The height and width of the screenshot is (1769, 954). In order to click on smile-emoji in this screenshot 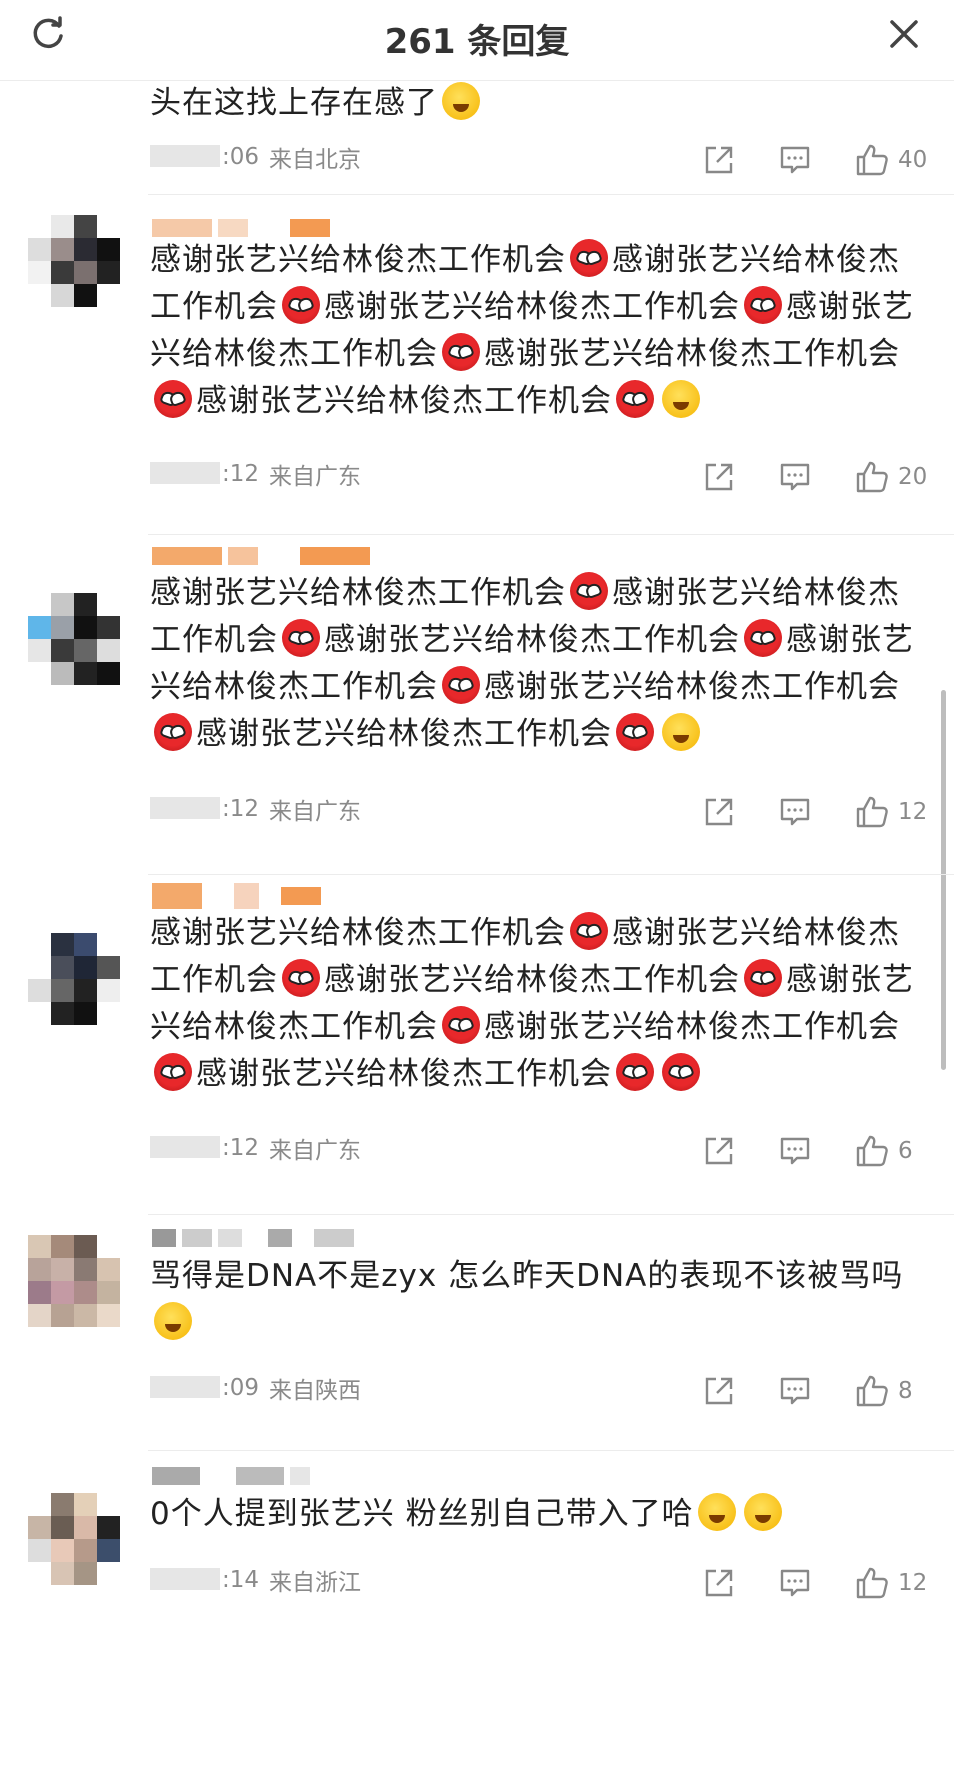, I will do `click(173, 1321)`.